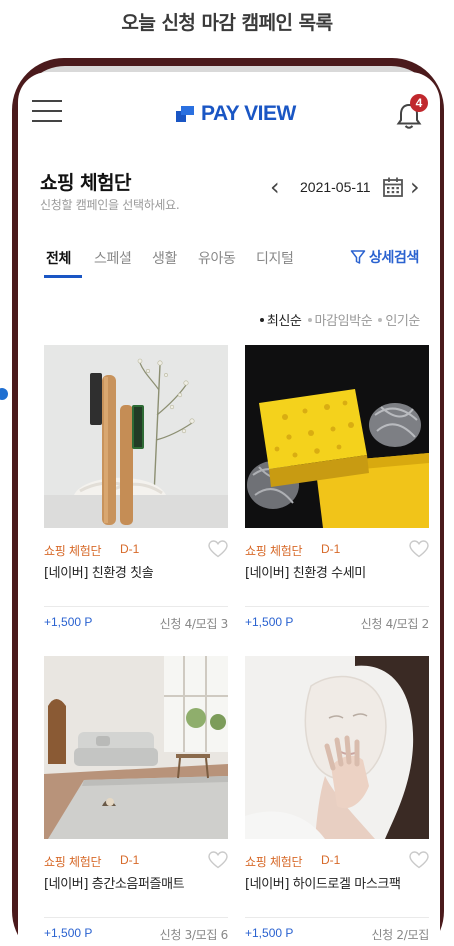 The height and width of the screenshot is (946, 454). I want to click on living-room-mat-image, so click(136, 747).